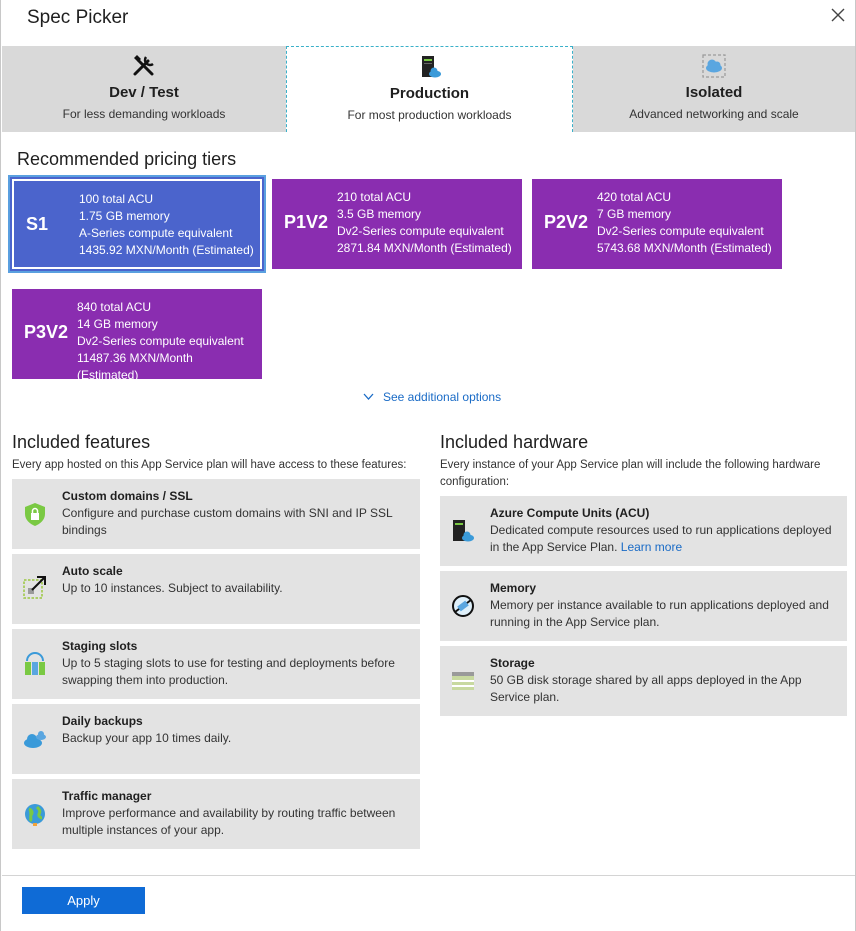  What do you see at coordinates (379, 214) in the screenshot?
I see `tier-memory: 3.5 GB memory` at bounding box center [379, 214].